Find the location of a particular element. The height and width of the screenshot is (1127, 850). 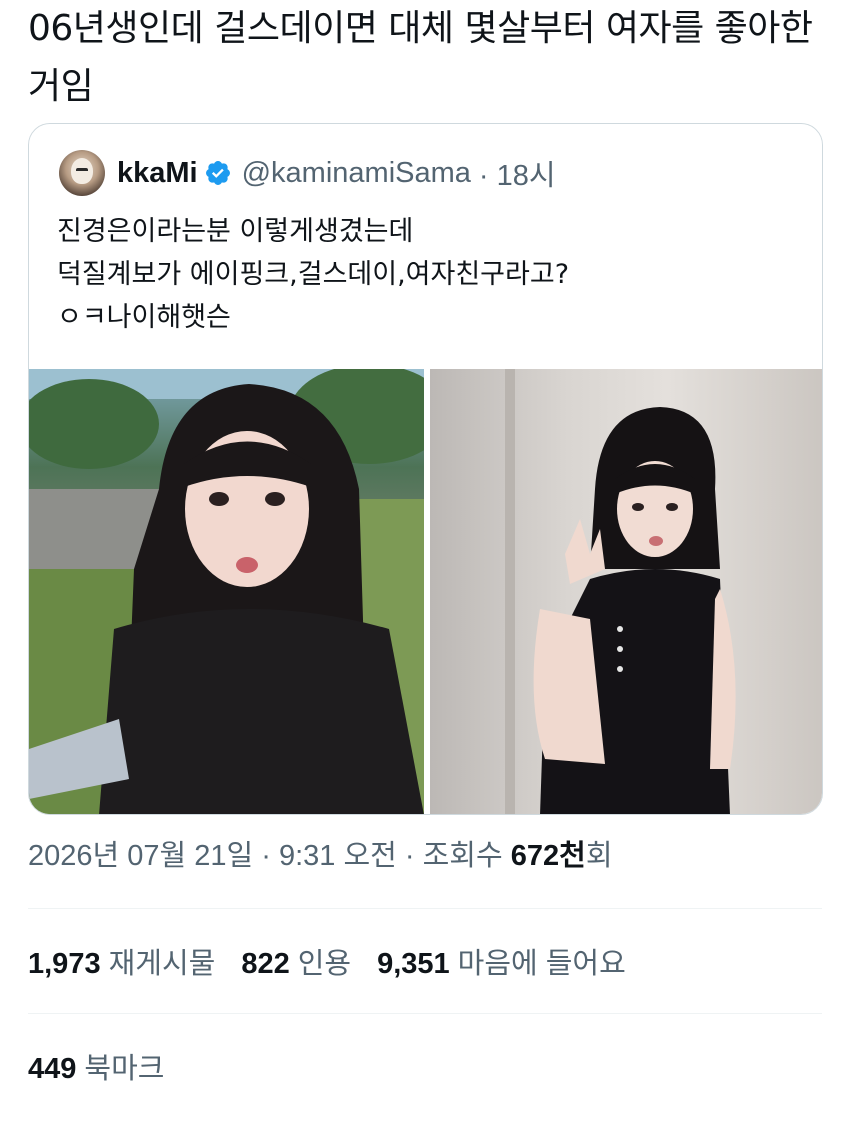

post-date: 2026년 07월 21일 is located at coordinates (141, 856).